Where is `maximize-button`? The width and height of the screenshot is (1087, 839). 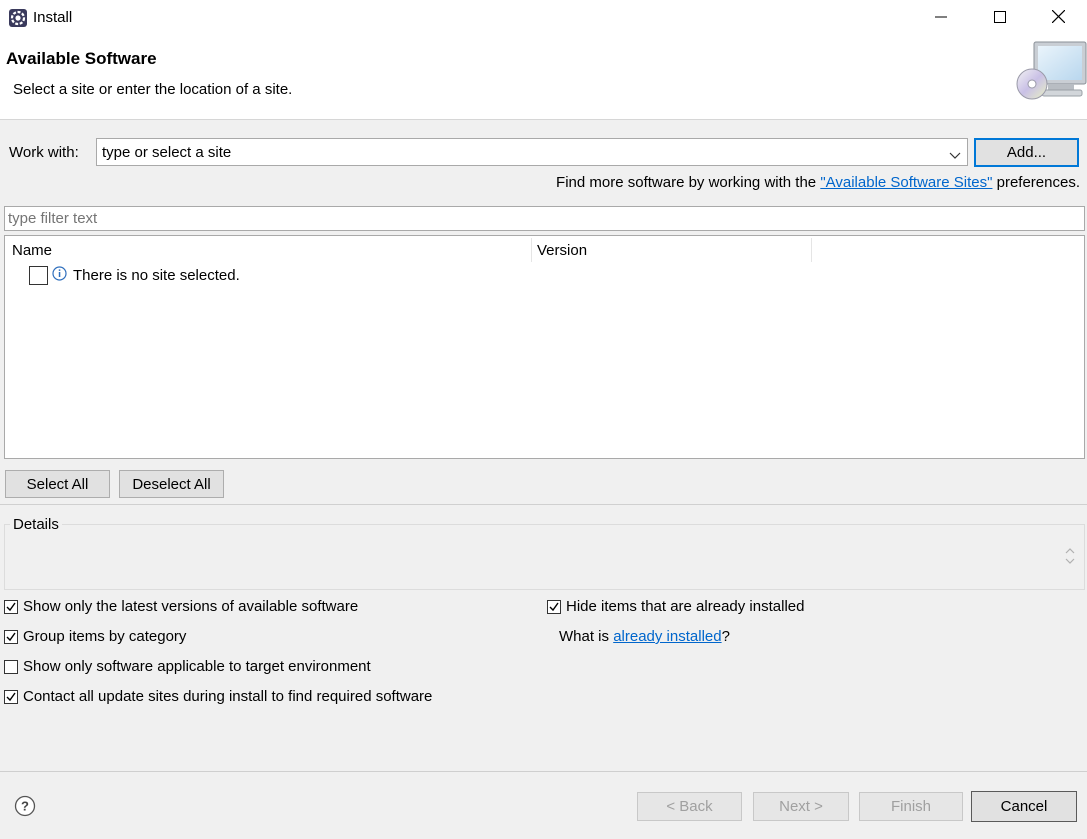
maximize-button is located at coordinates (1000, 18).